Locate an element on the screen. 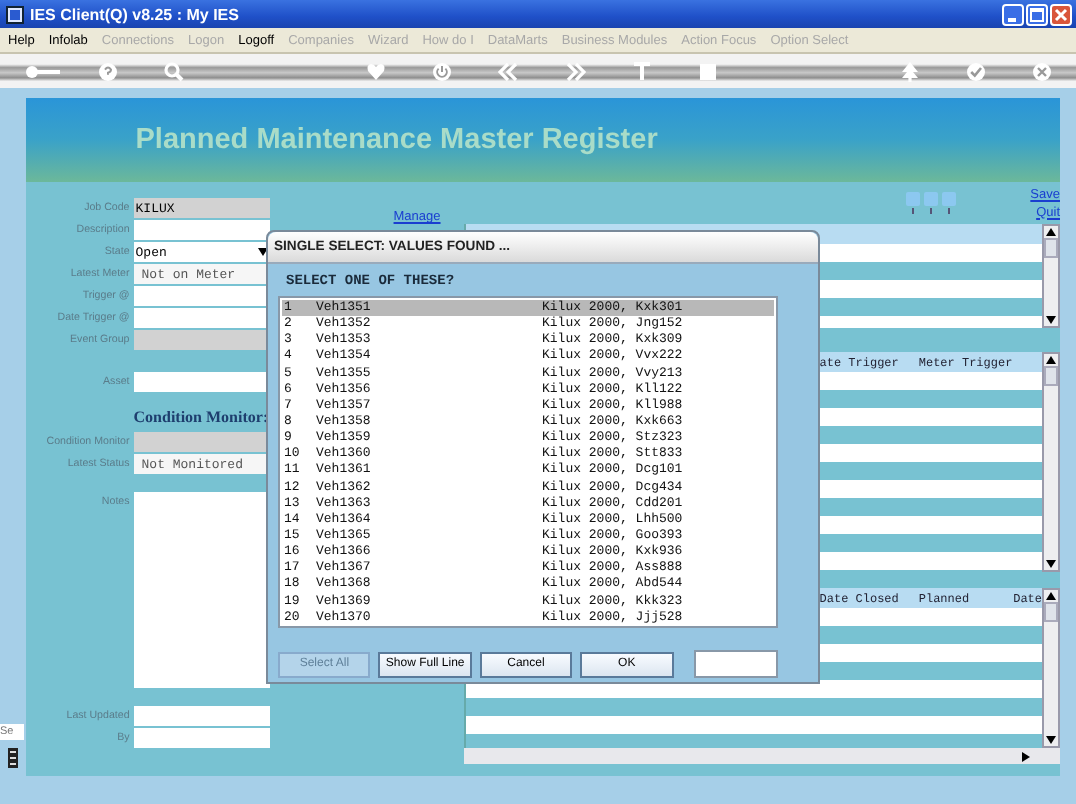  fast-forward-icon is located at coordinates (575, 71).